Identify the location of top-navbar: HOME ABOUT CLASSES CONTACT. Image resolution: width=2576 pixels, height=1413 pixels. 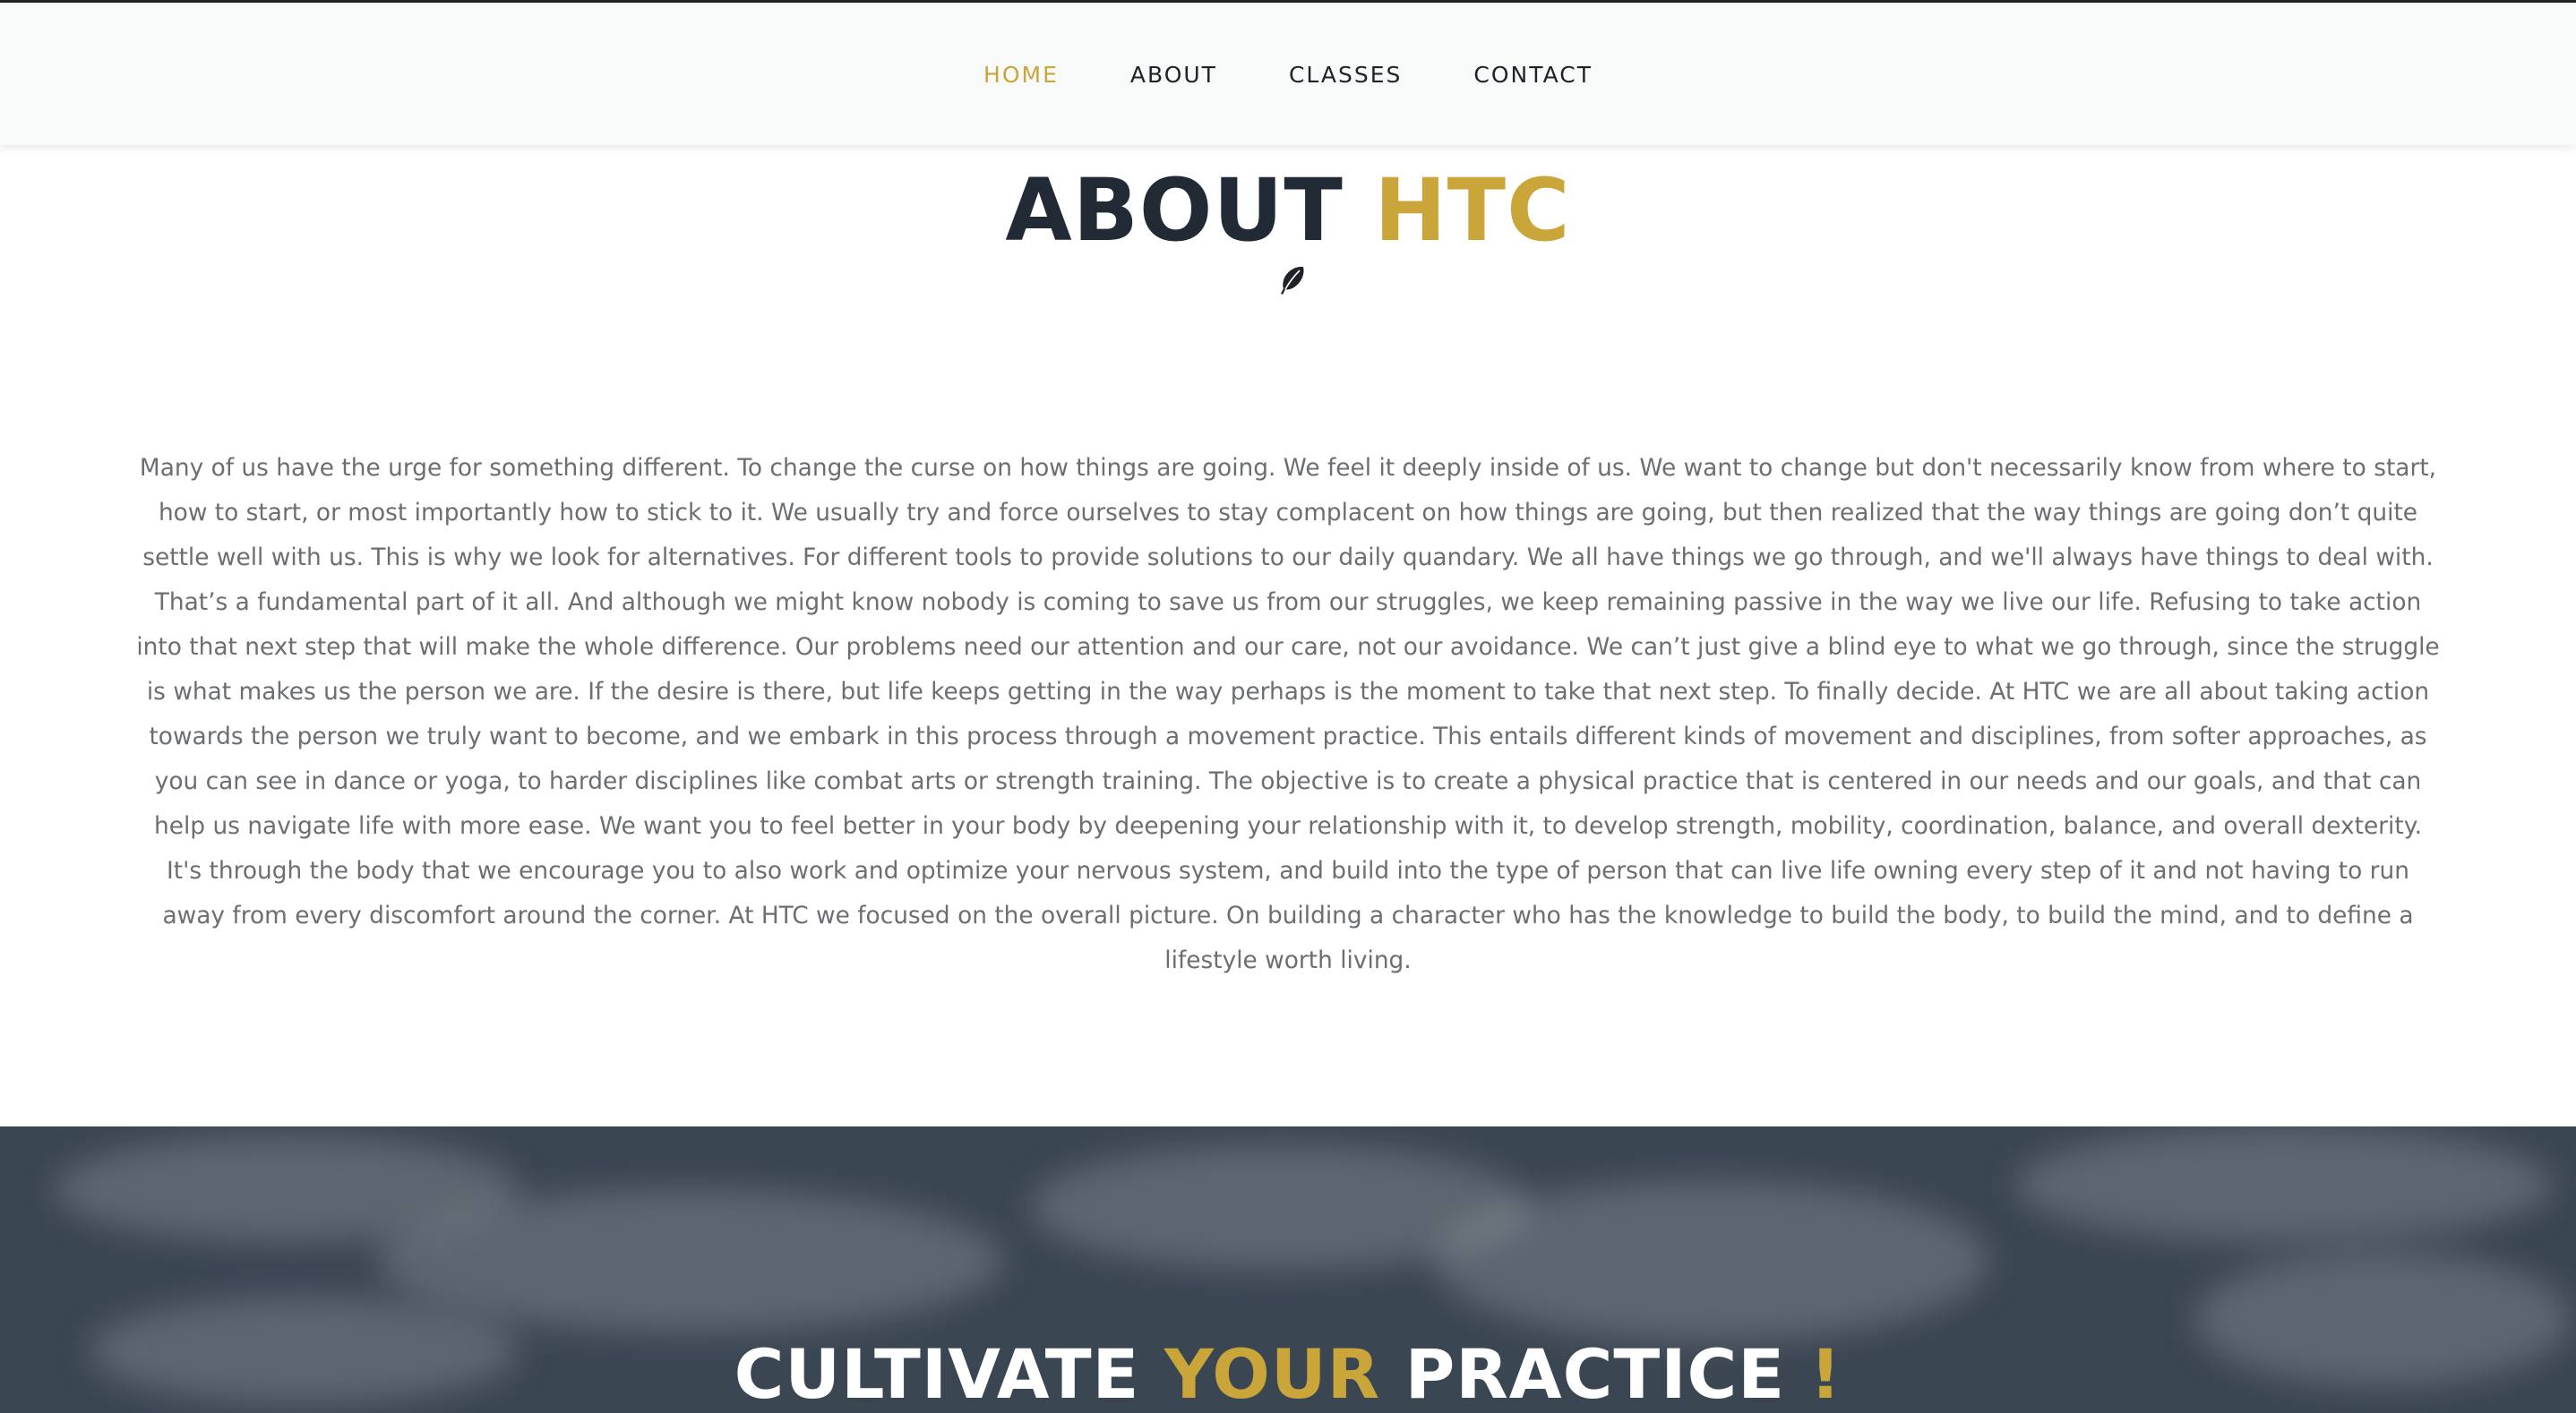
(1288, 73).